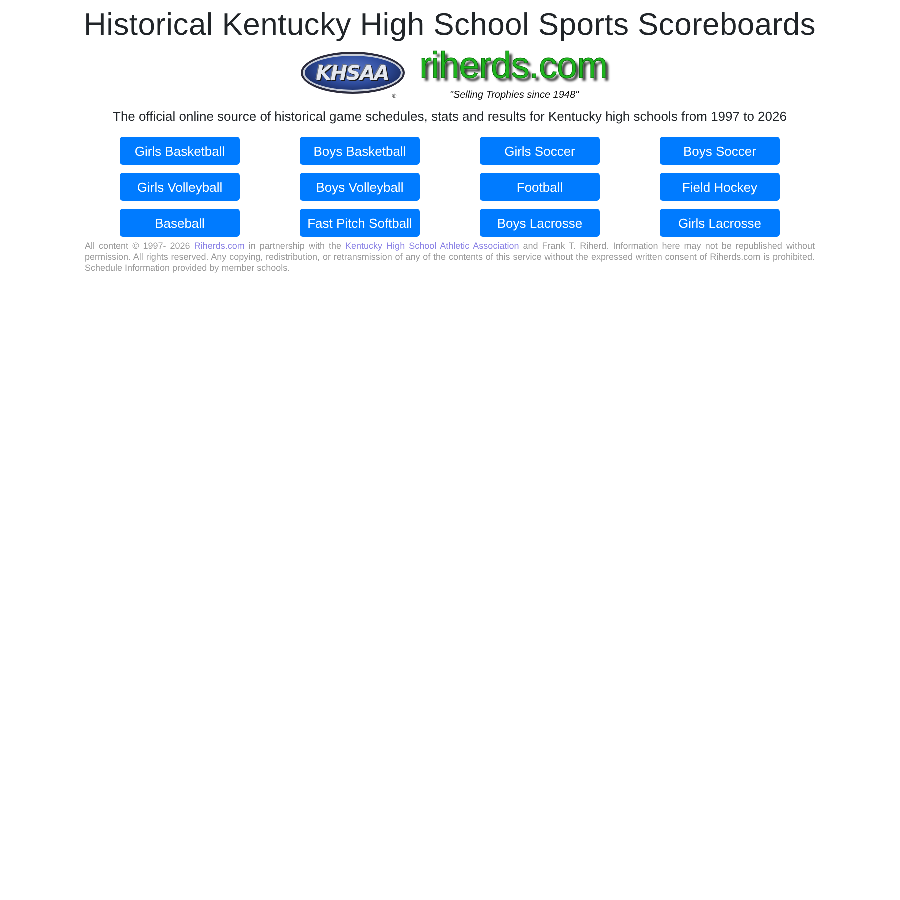  Describe the element at coordinates (540, 151) in the screenshot. I see `sport-button: Girls Soccer` at that location.